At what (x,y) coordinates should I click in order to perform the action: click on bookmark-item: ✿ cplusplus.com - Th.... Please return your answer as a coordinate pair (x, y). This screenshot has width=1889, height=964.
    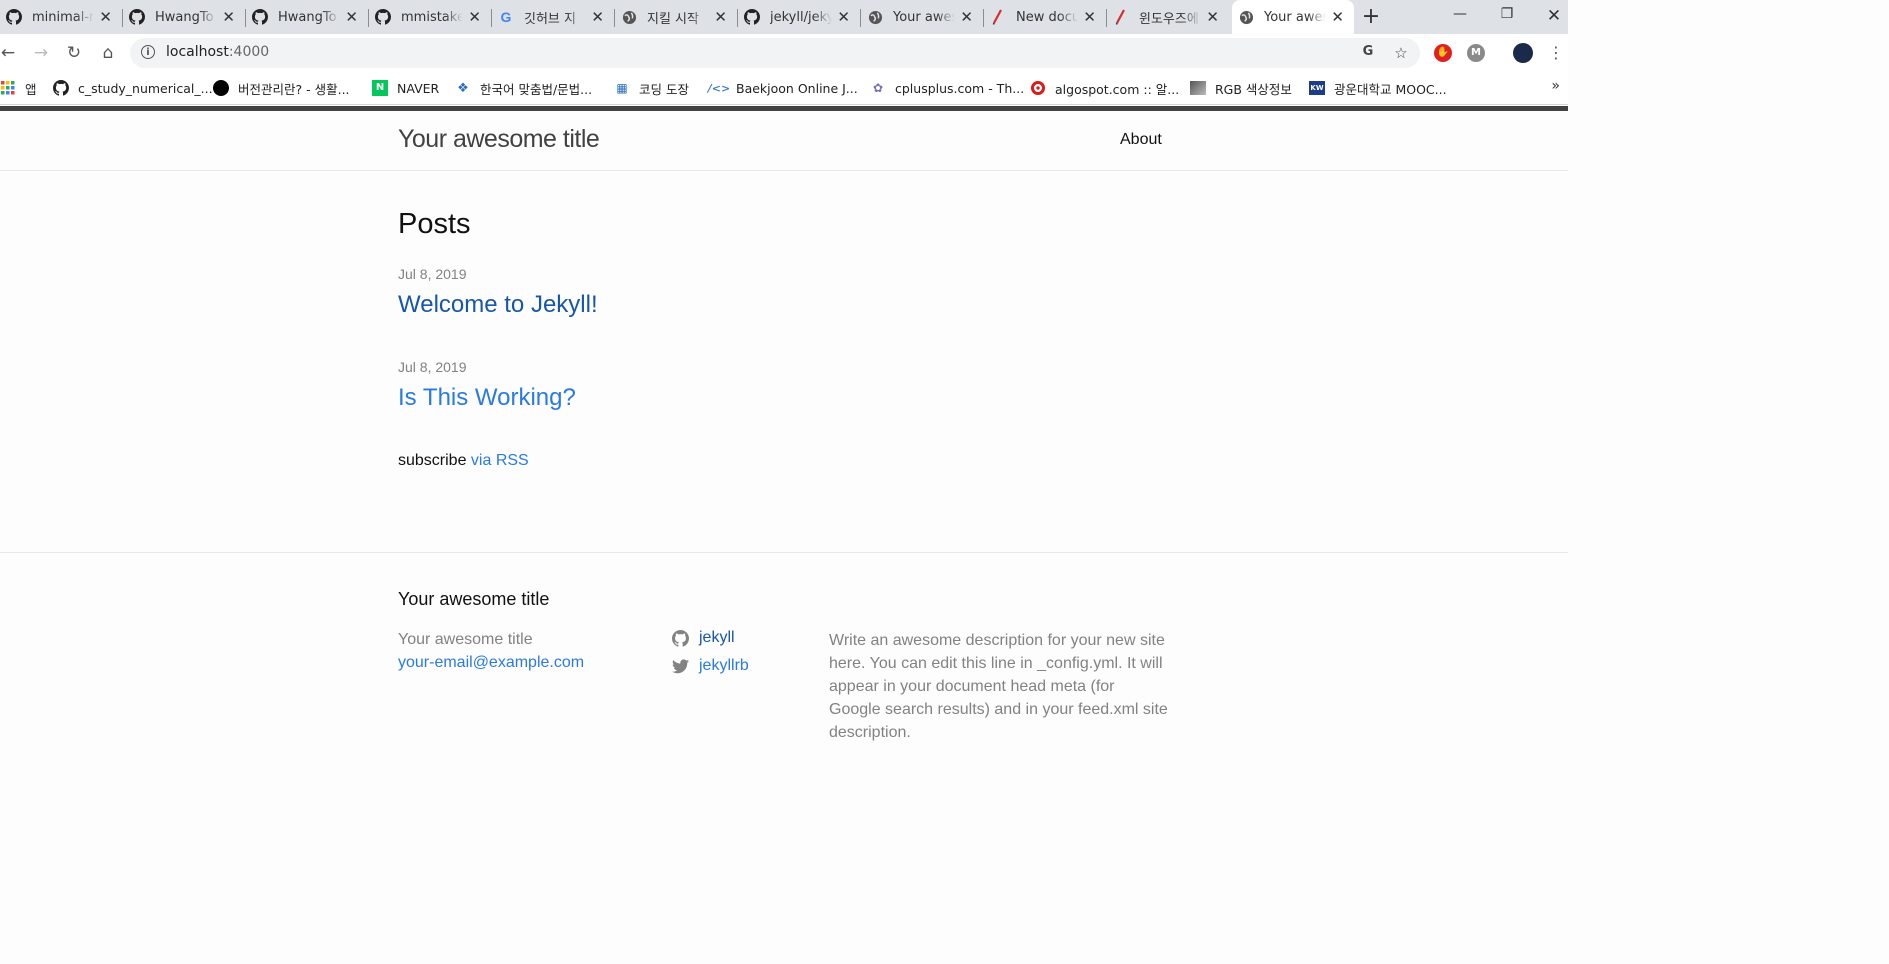
    Looking at the image, I should click on (947, 88).